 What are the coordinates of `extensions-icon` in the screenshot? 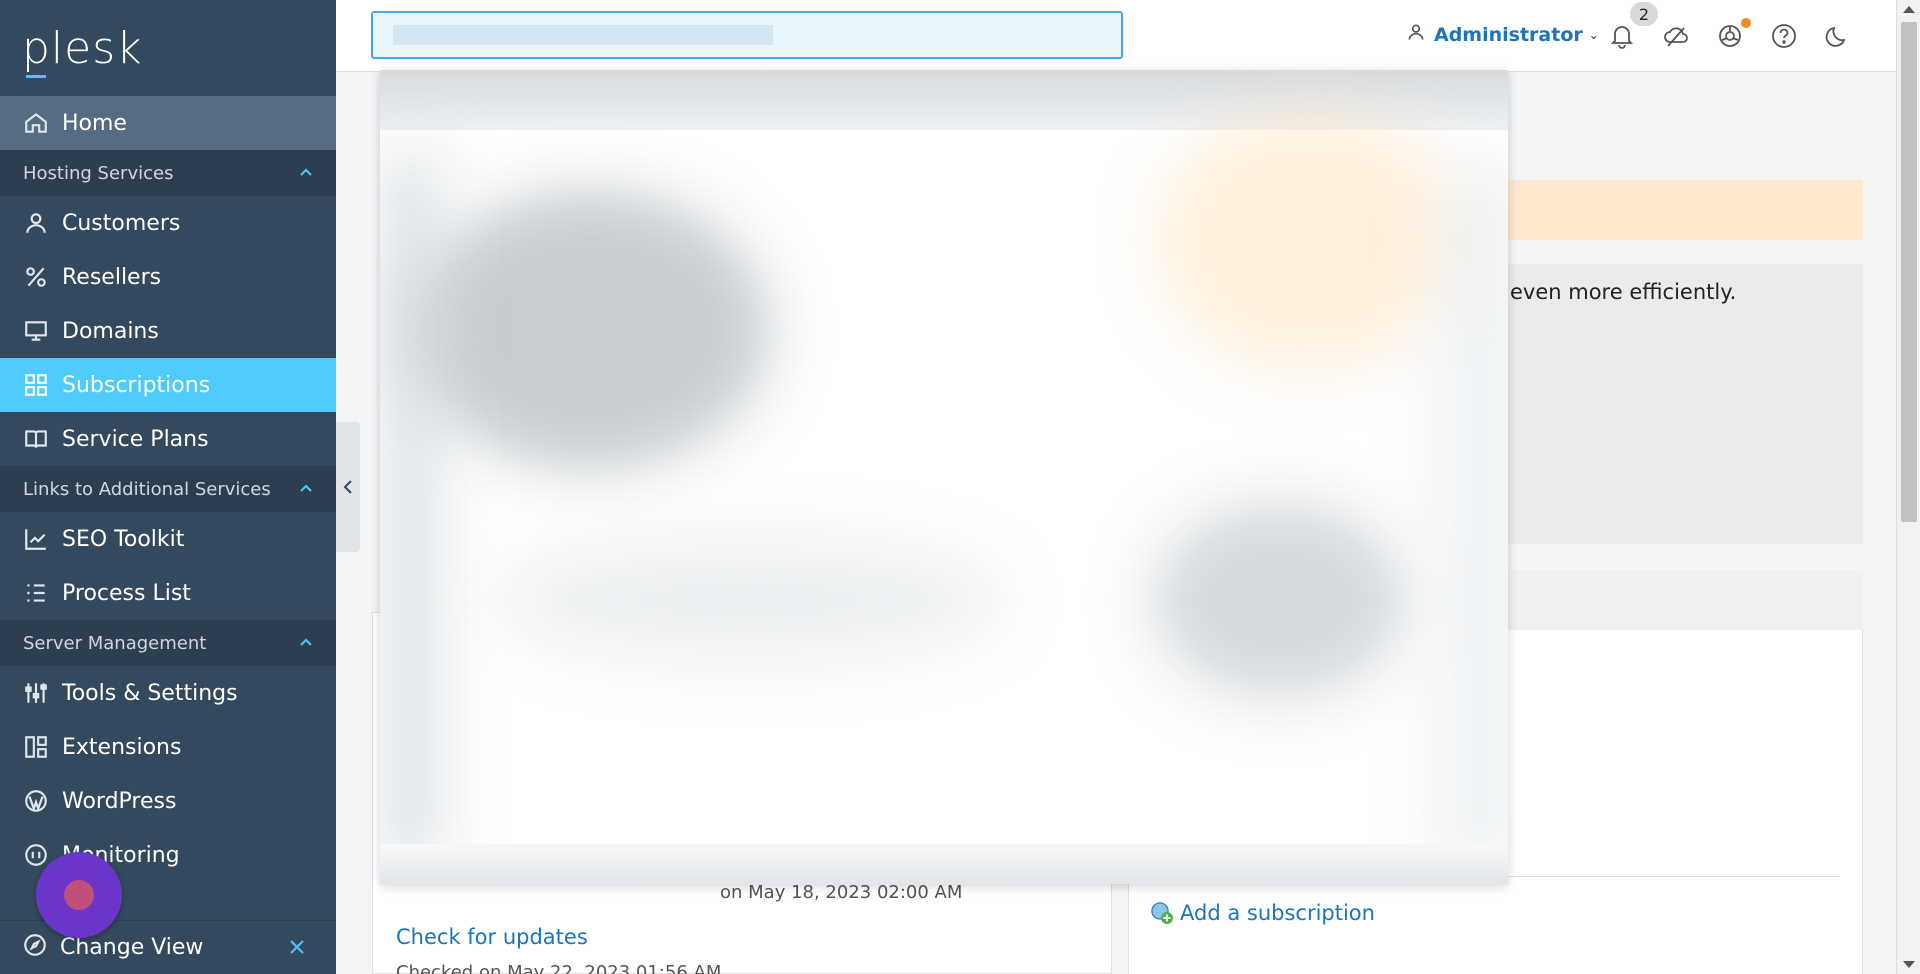 It's located at (1730, 36).